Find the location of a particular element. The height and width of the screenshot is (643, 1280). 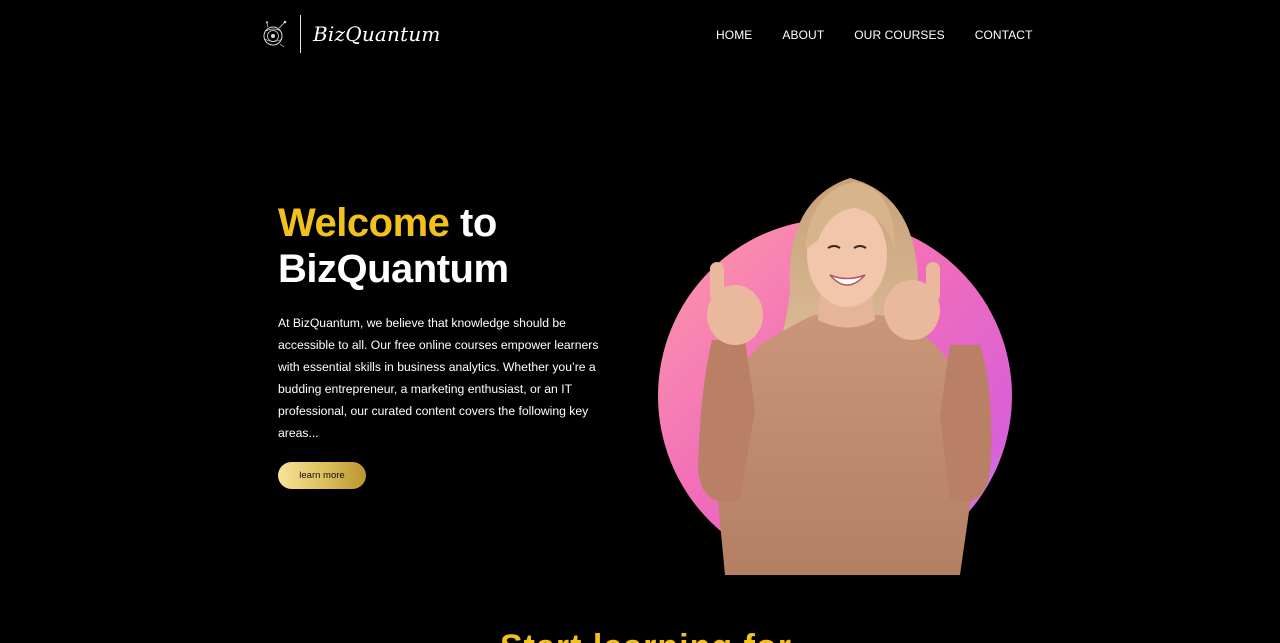

next-section-title: Start learning for is located at coordinates (646, 635).